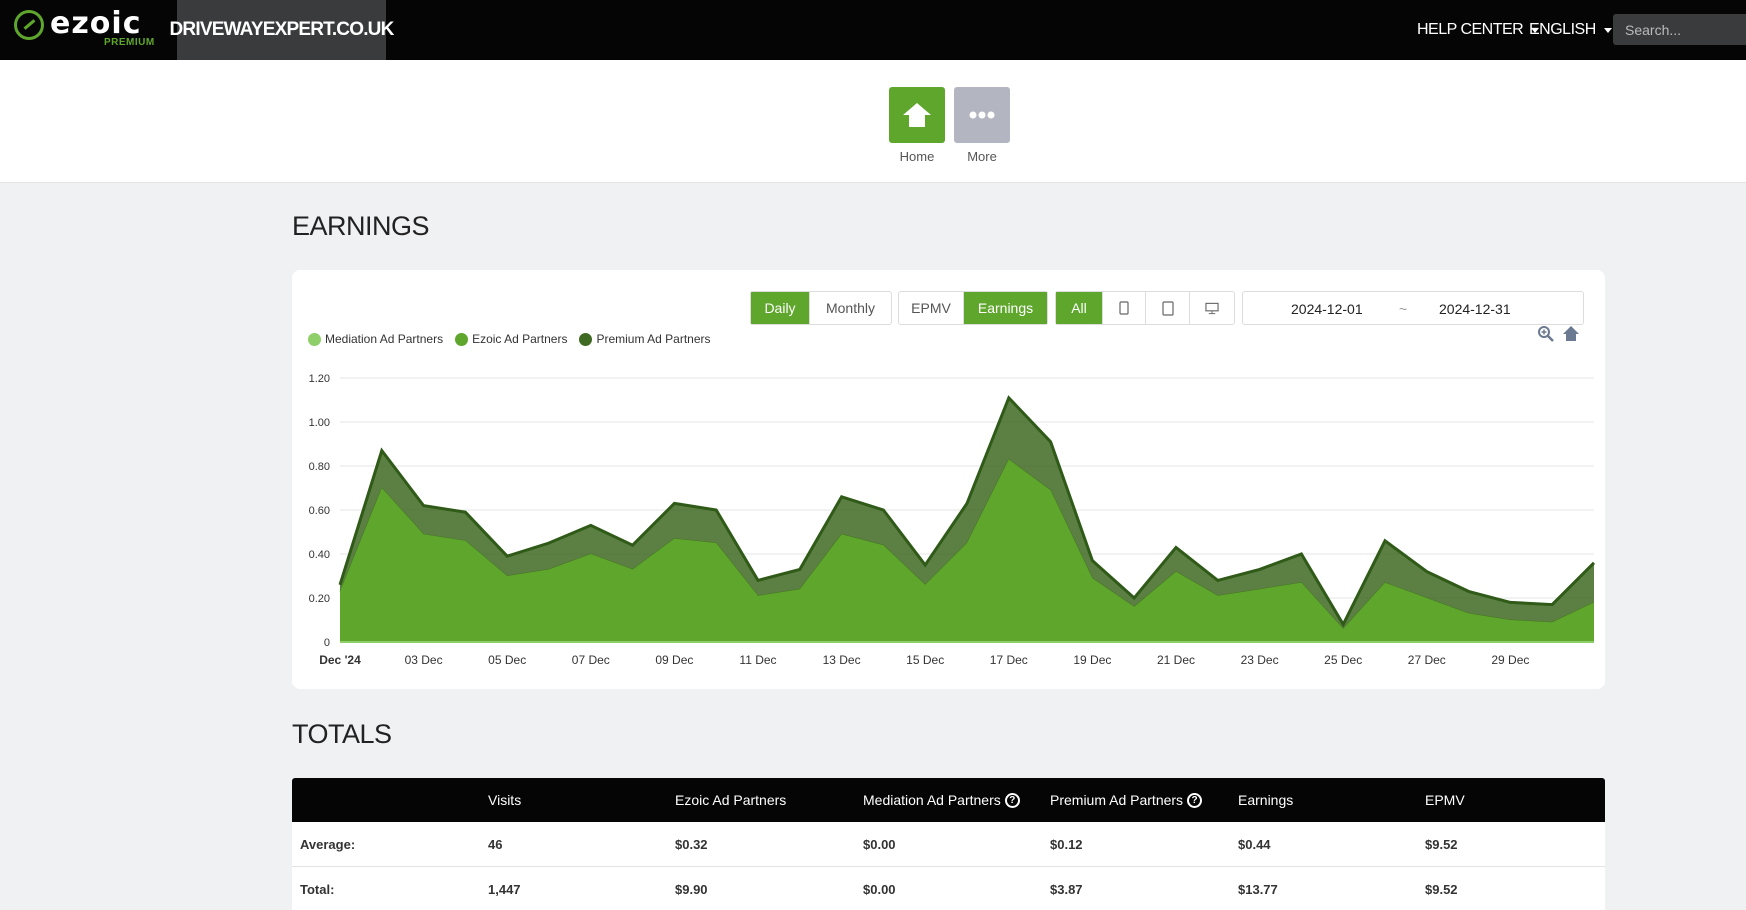 The width and height of the screenshot is (1746, 910). What do you see at coordinates (780, 308) in the screenshot?
I see `period-daily-button: Daily` at bounding box center [780, 308].